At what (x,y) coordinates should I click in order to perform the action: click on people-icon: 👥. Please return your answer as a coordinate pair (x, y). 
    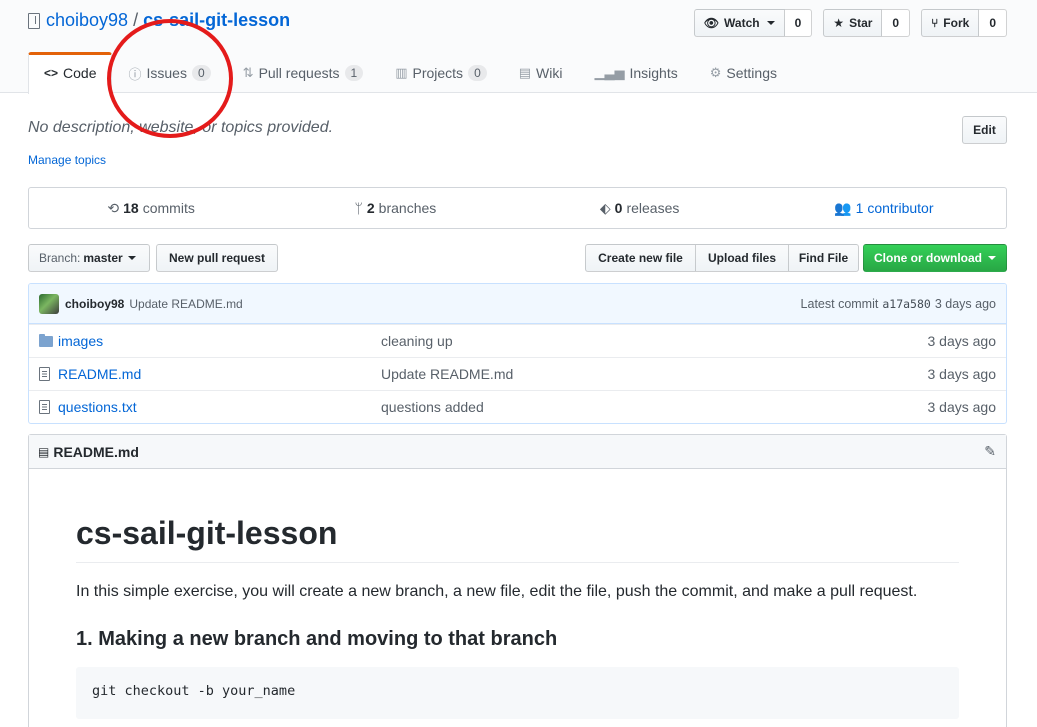
    Looking at the image, I should click on (843, 207).